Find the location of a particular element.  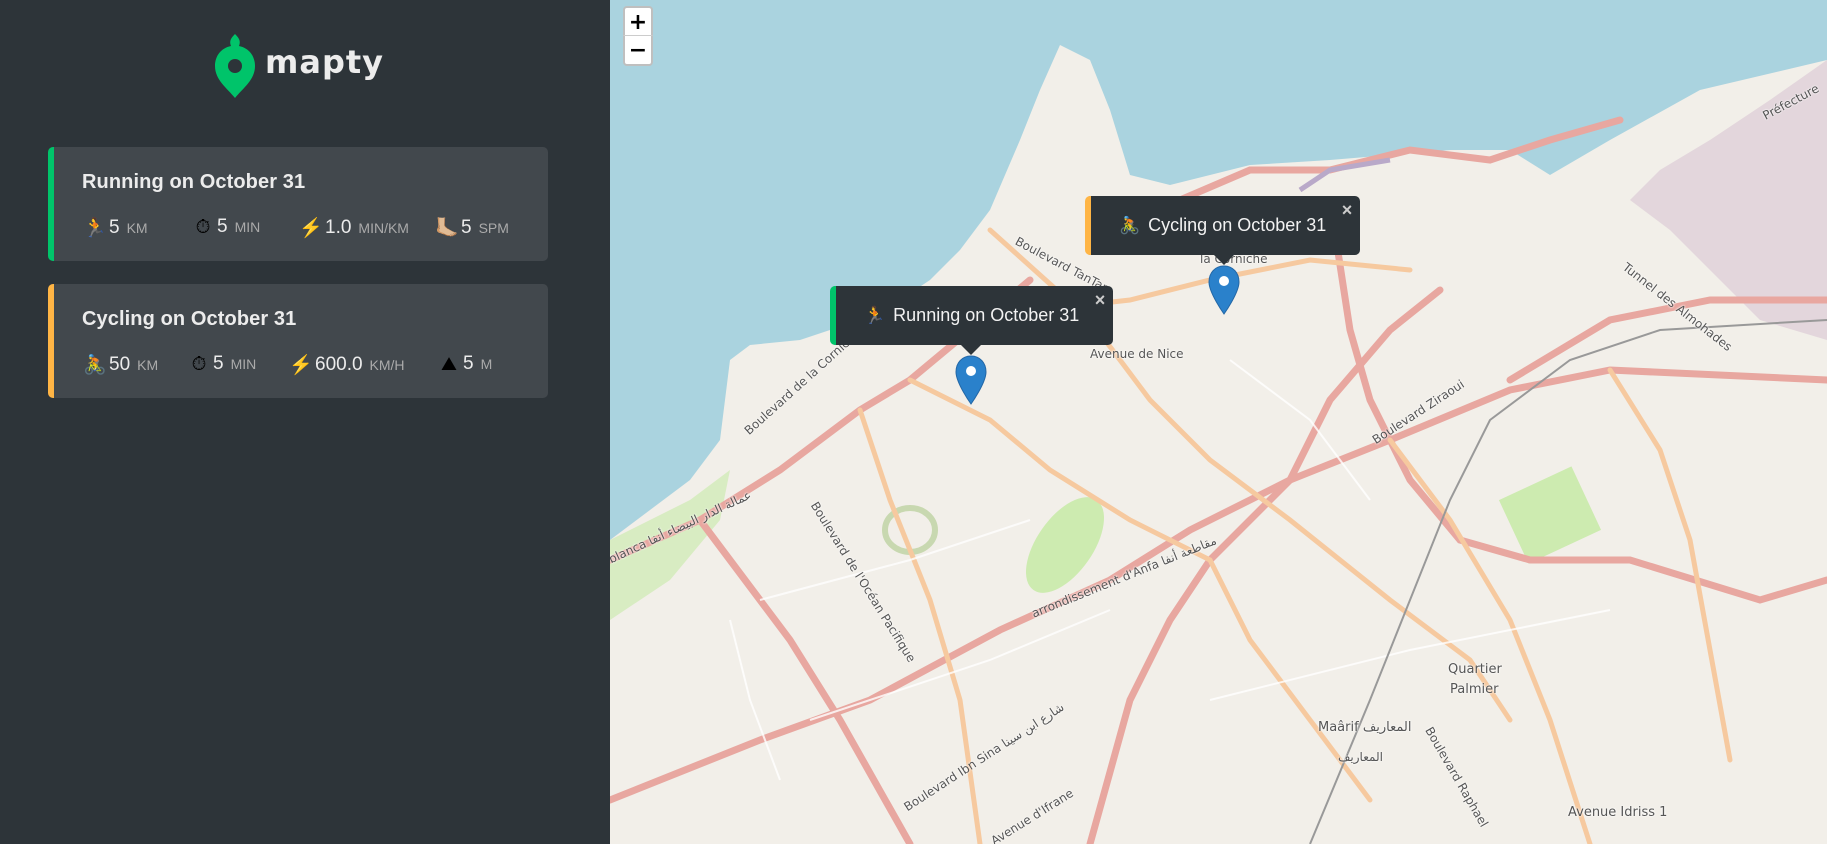

map-marker-cycling is located at coordinates (1224, 290).